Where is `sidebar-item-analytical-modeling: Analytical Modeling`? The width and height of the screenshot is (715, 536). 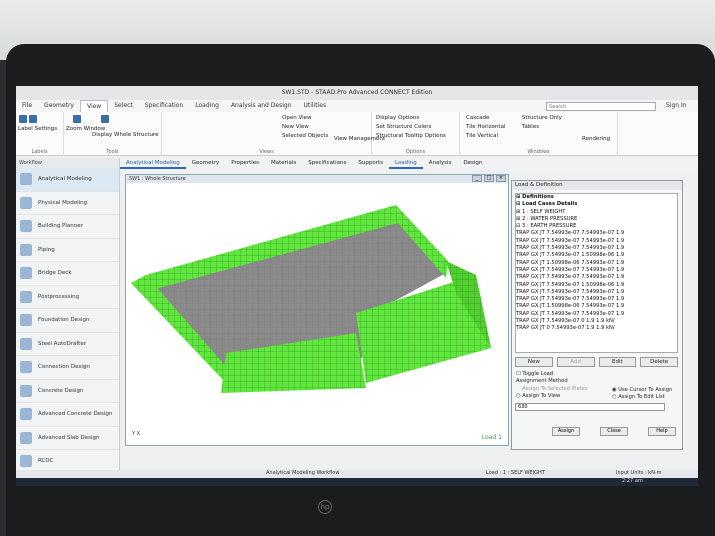 sidebar-item-analytical-modeling: Analytical Modeling is located at coordinates (67, 180).